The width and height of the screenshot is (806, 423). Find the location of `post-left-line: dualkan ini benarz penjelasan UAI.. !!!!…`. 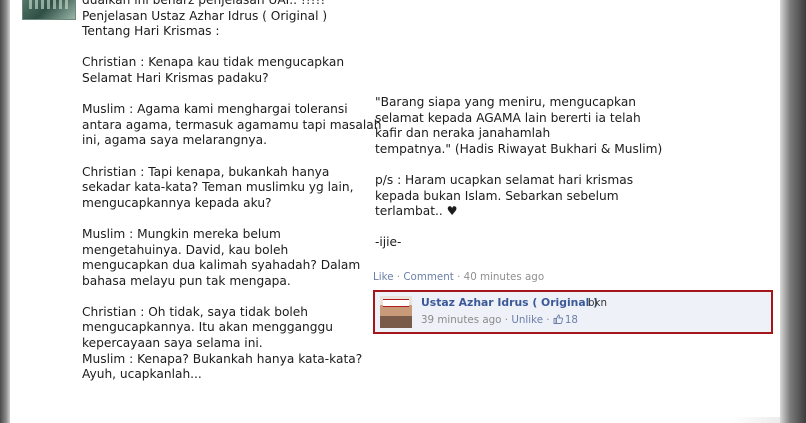

post-left-line: dualkan ini benarz penjelasan UAI.. !!!!… is located at coordinates (204, 3).